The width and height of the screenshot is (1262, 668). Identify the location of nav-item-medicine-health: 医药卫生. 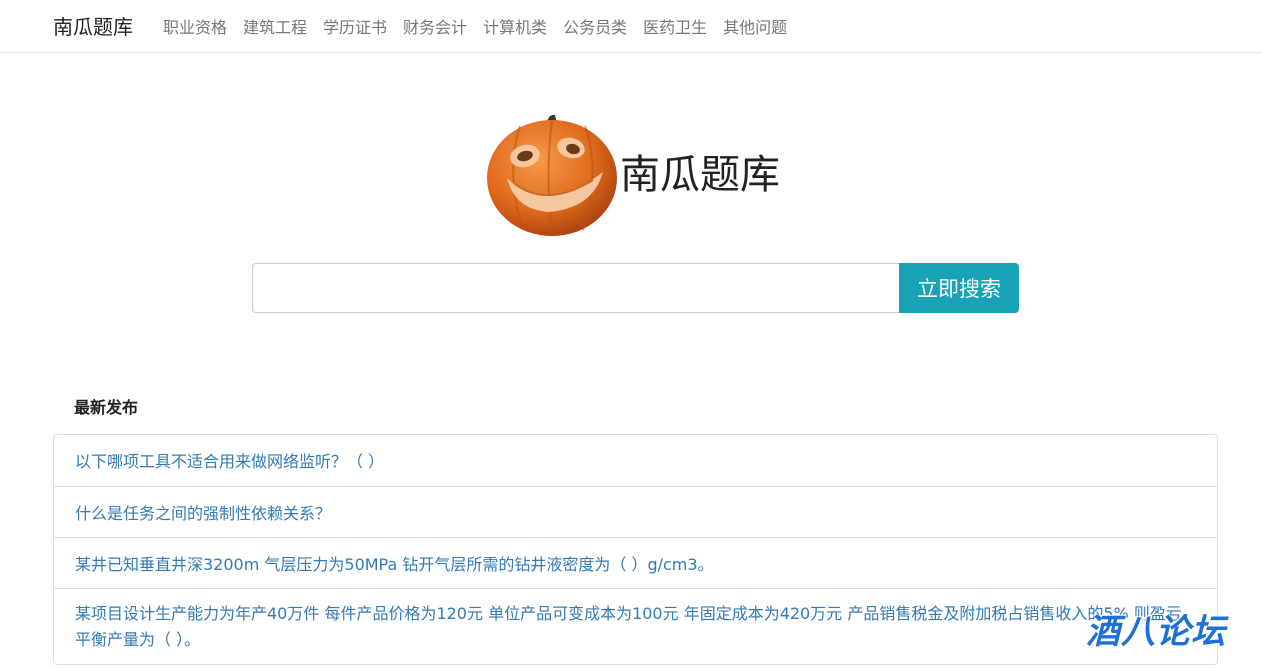
(675, 26).